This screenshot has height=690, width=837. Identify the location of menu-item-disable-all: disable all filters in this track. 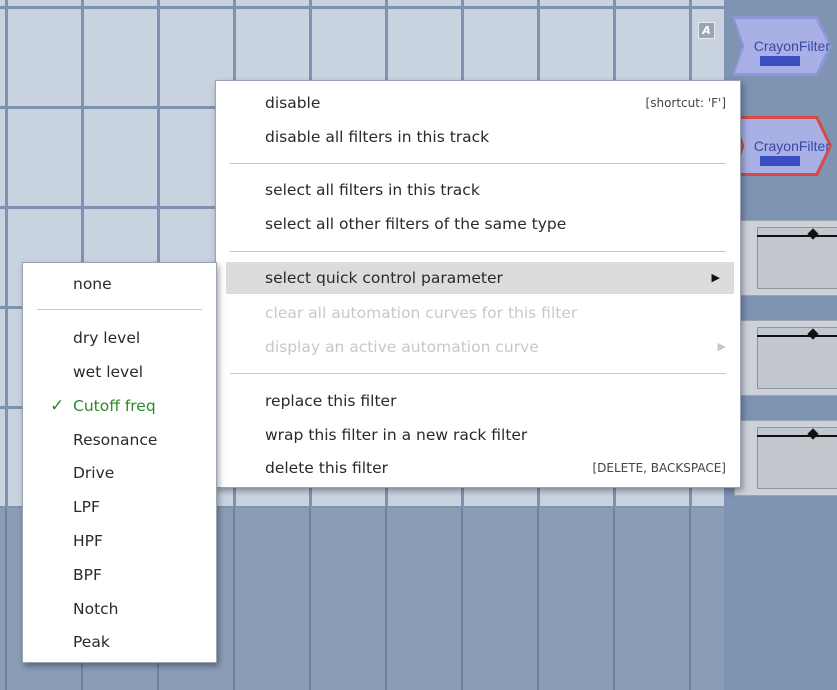
(478, 137).